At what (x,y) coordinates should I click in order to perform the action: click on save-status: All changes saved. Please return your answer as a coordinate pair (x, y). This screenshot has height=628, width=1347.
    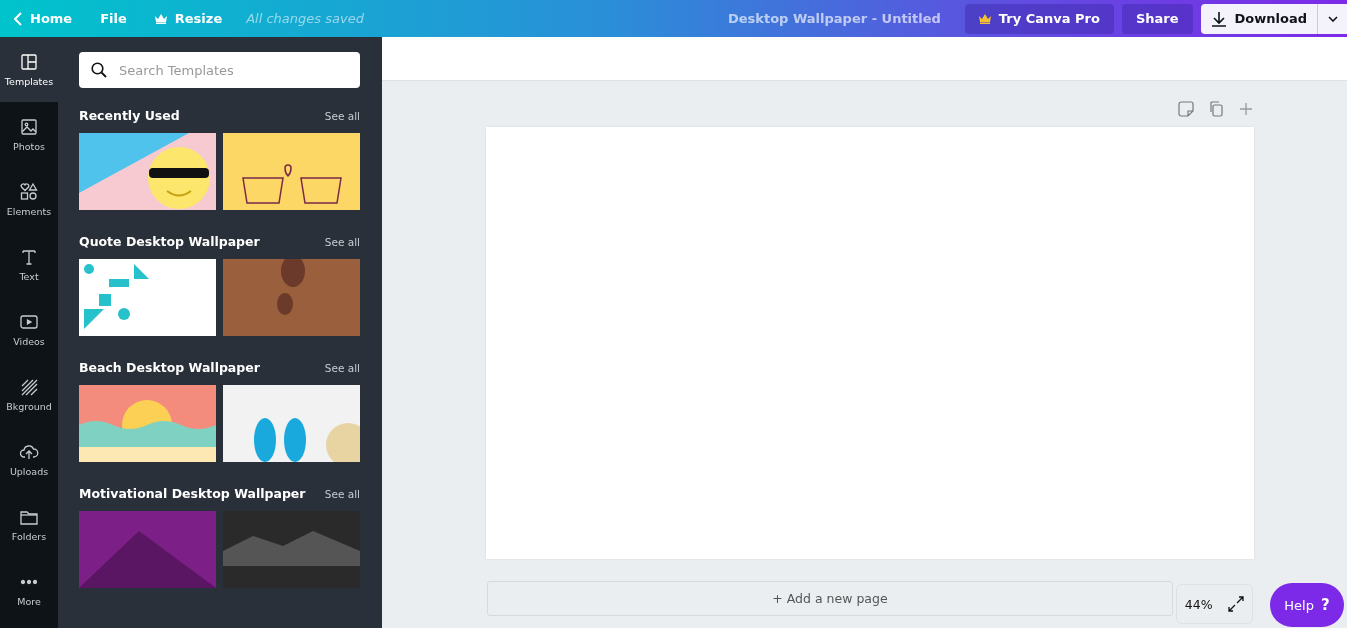
    Looking at the image, I should click on (305, 18).